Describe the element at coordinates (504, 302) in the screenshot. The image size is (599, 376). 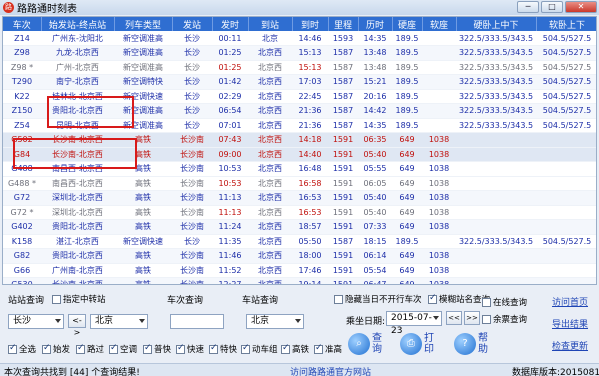
I see `online-query-checkbox: 在线查询` at that location.